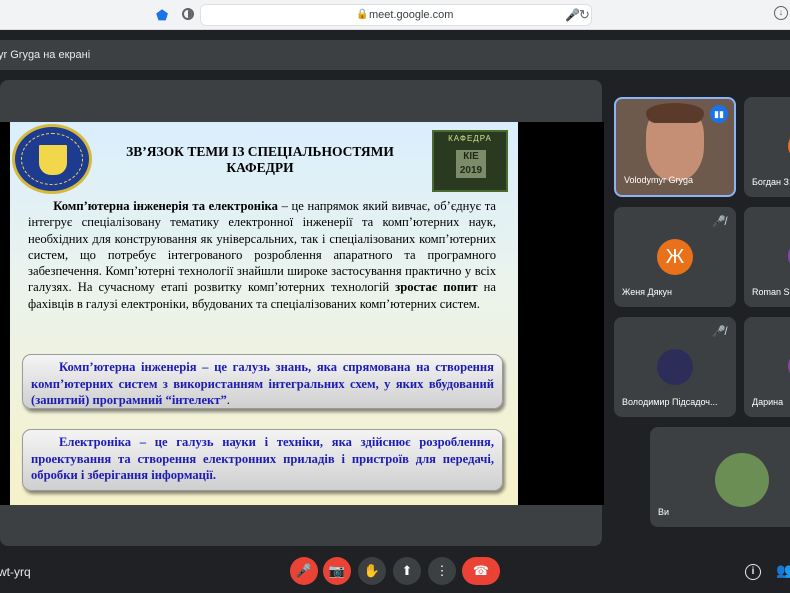 The image size is (790, 593). Describe the element at coordinates (719, 114) in the screenshot. I see `speaking-indicator-icon: ▮▮` at that location.